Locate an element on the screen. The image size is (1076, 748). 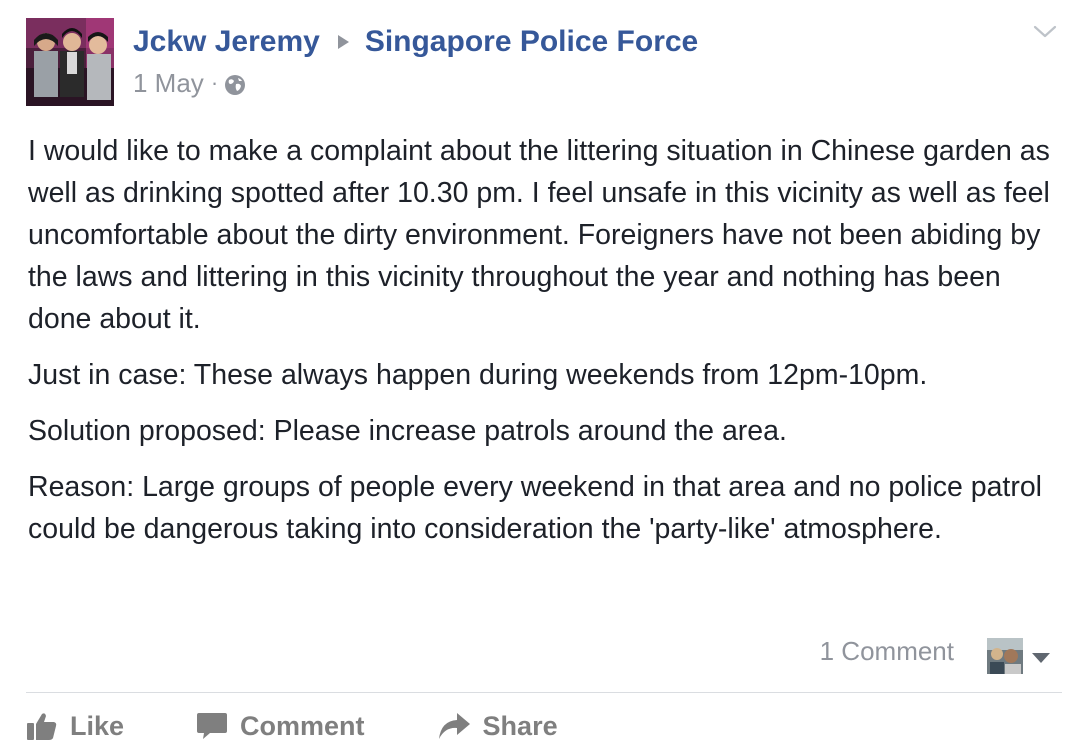
post-actions: Like Comment Share is located at coordinates (328, 726).